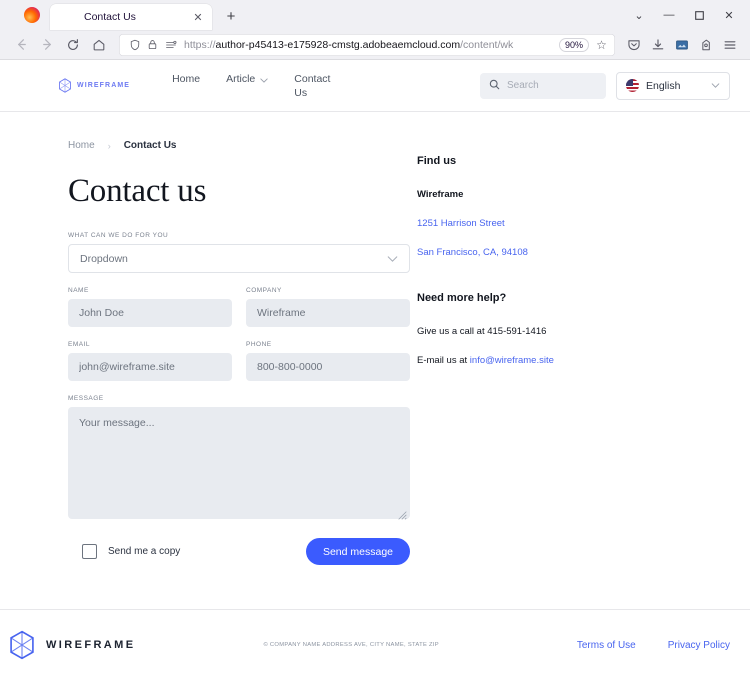 This screenshot has height=680, width=750. I want to click on page-title: Contact us, so click(137, 191).